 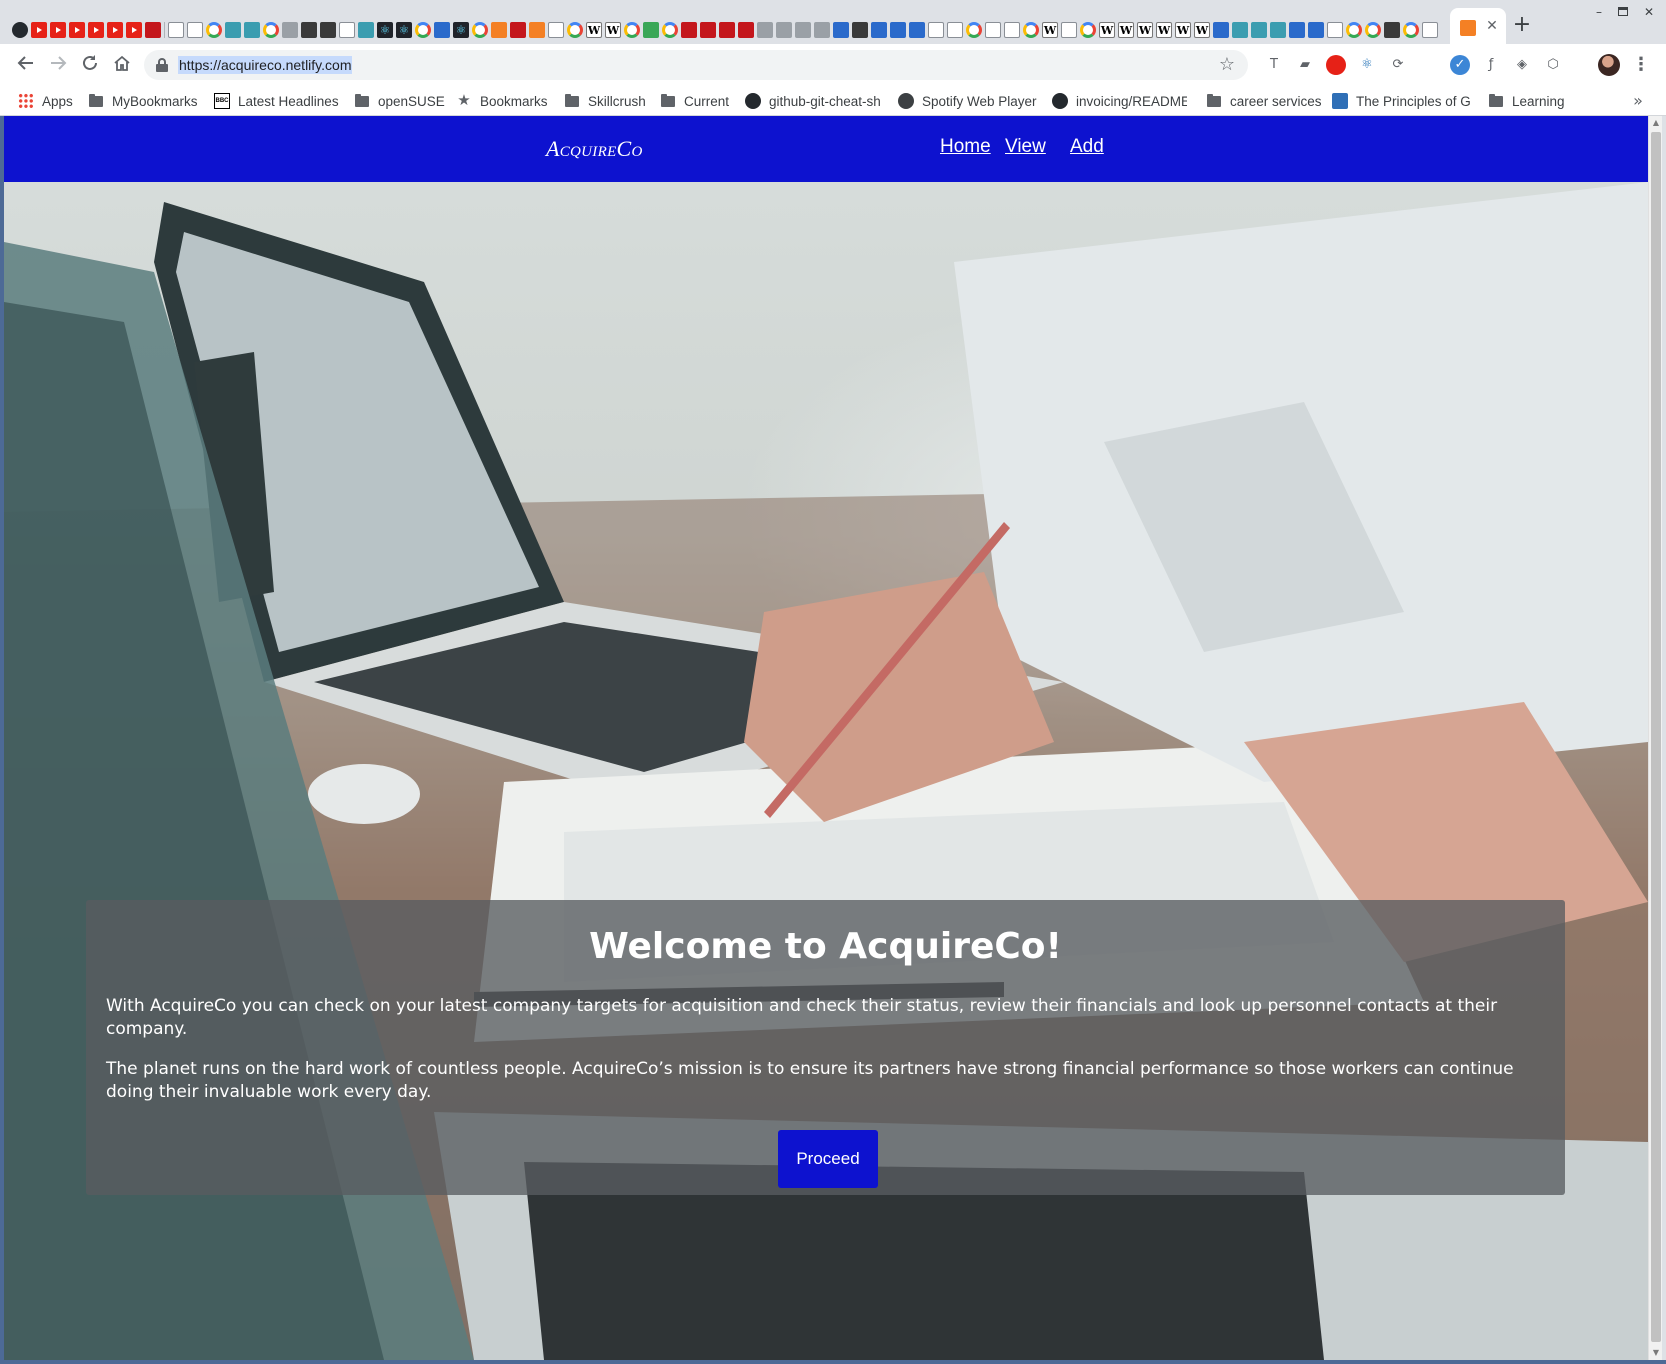 What do you see at coordinates (290, 30) in the screenshot?
I see `loading-icon` at bounding box center [290, 30].